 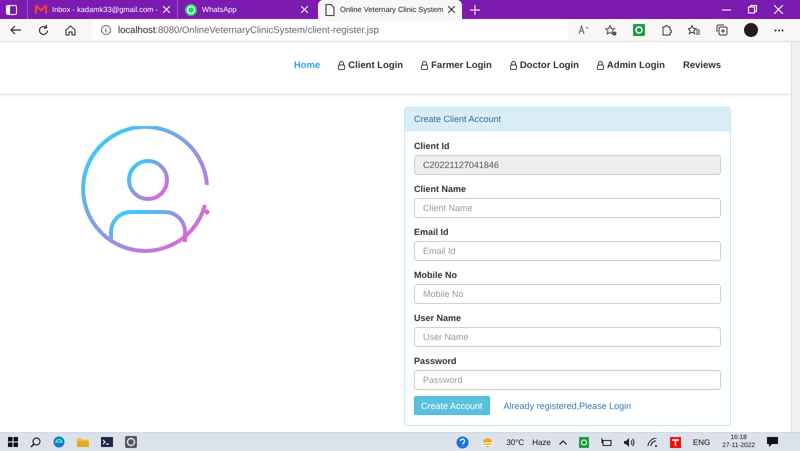 I want to click on form-title: Create Client Account, so click(x=567, y=119).